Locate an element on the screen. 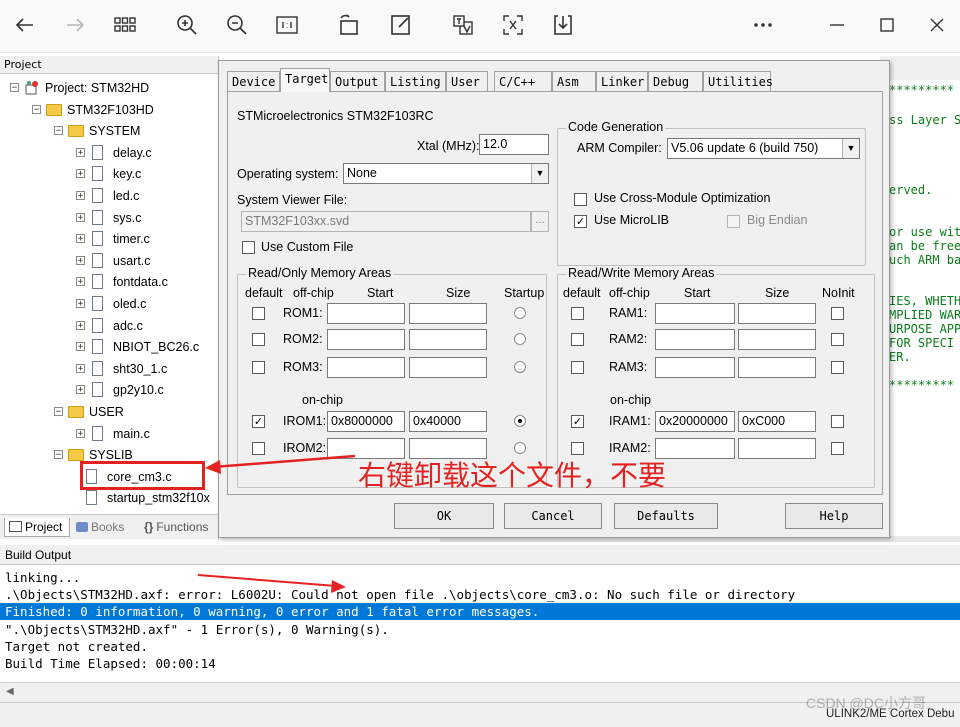 The height and width of the screenshot is (727, 960). download-icon is located at coordinates (563, 25).